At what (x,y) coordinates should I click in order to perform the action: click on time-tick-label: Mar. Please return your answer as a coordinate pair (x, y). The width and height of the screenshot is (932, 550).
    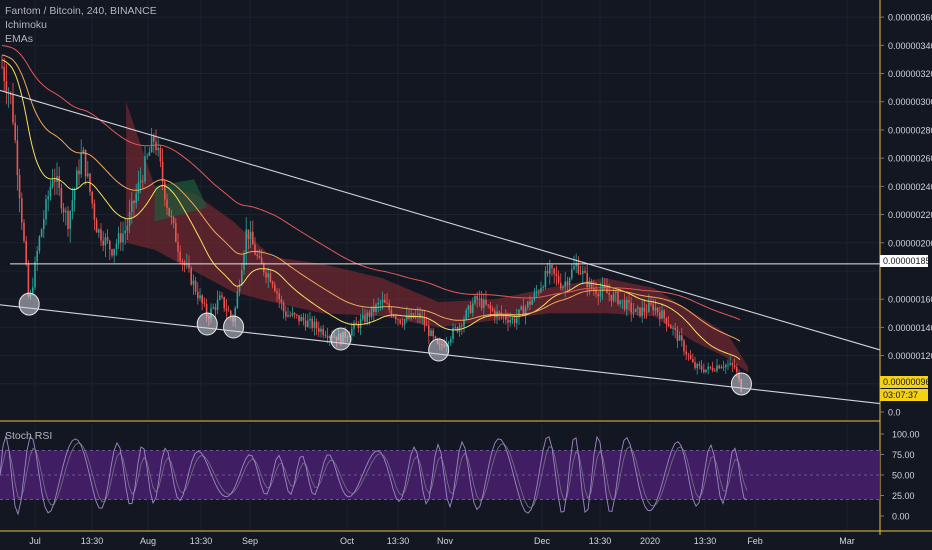
    Looking at the image, I should click on (847, 541).